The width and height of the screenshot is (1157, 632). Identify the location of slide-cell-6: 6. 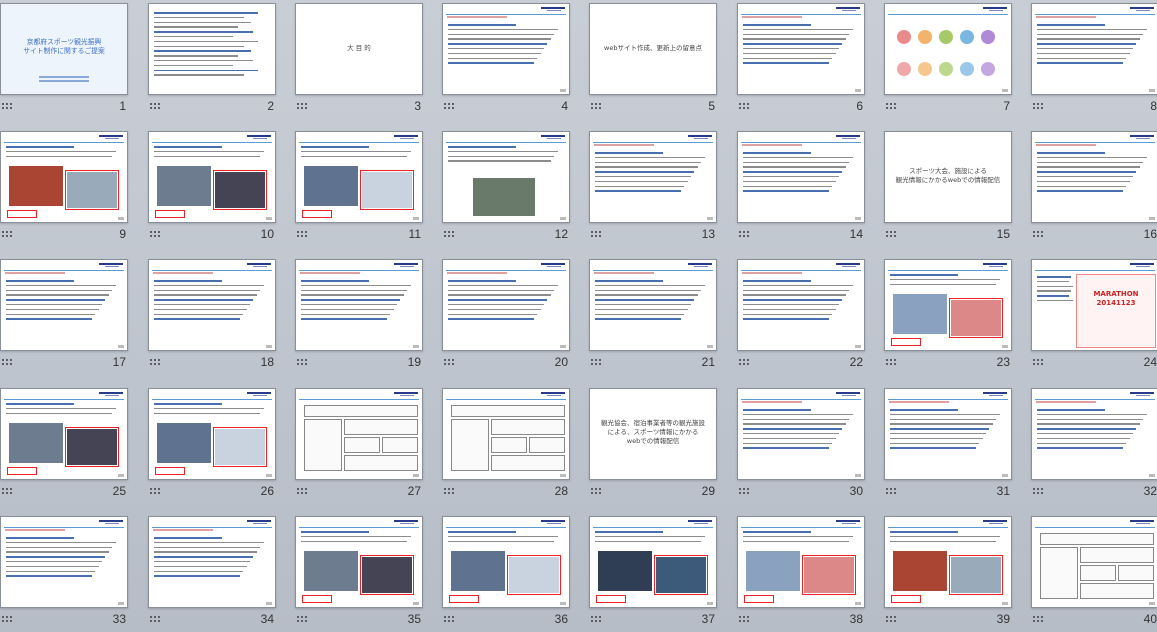
(801, 58).